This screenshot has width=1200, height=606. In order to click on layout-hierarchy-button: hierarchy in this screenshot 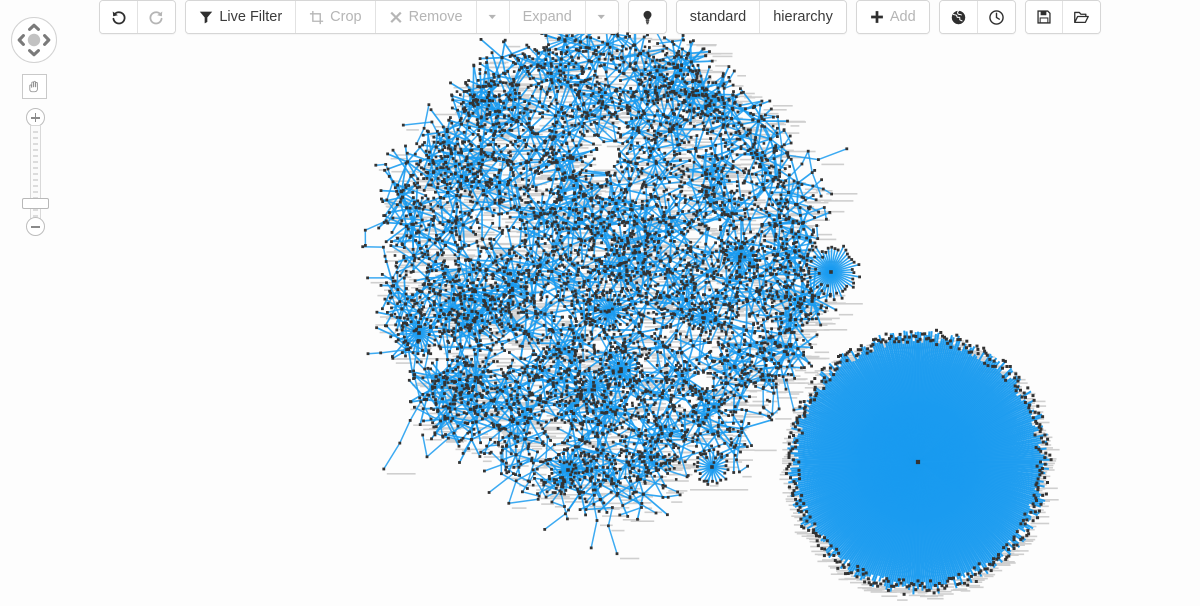, I will do `click(803, 17)`.